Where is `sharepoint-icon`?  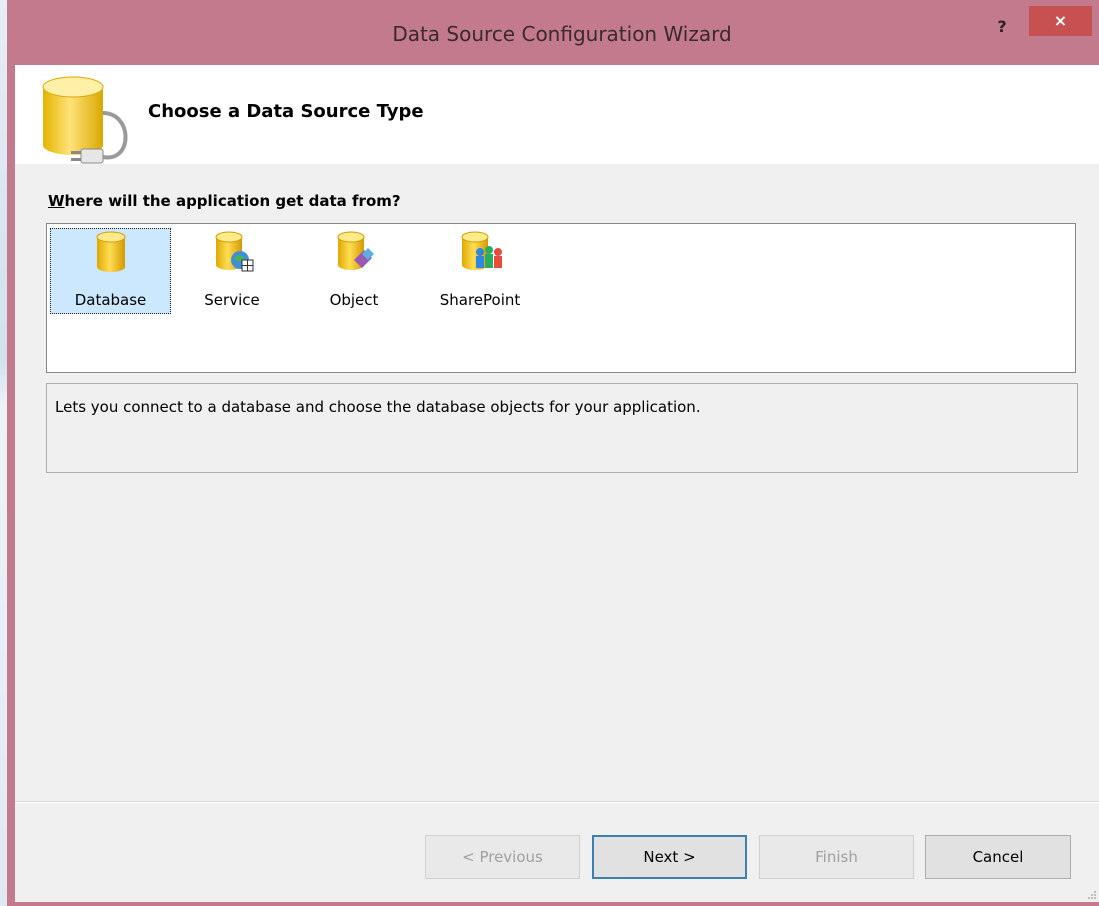 sharepoint-icon is located at coordinates (481, 250).